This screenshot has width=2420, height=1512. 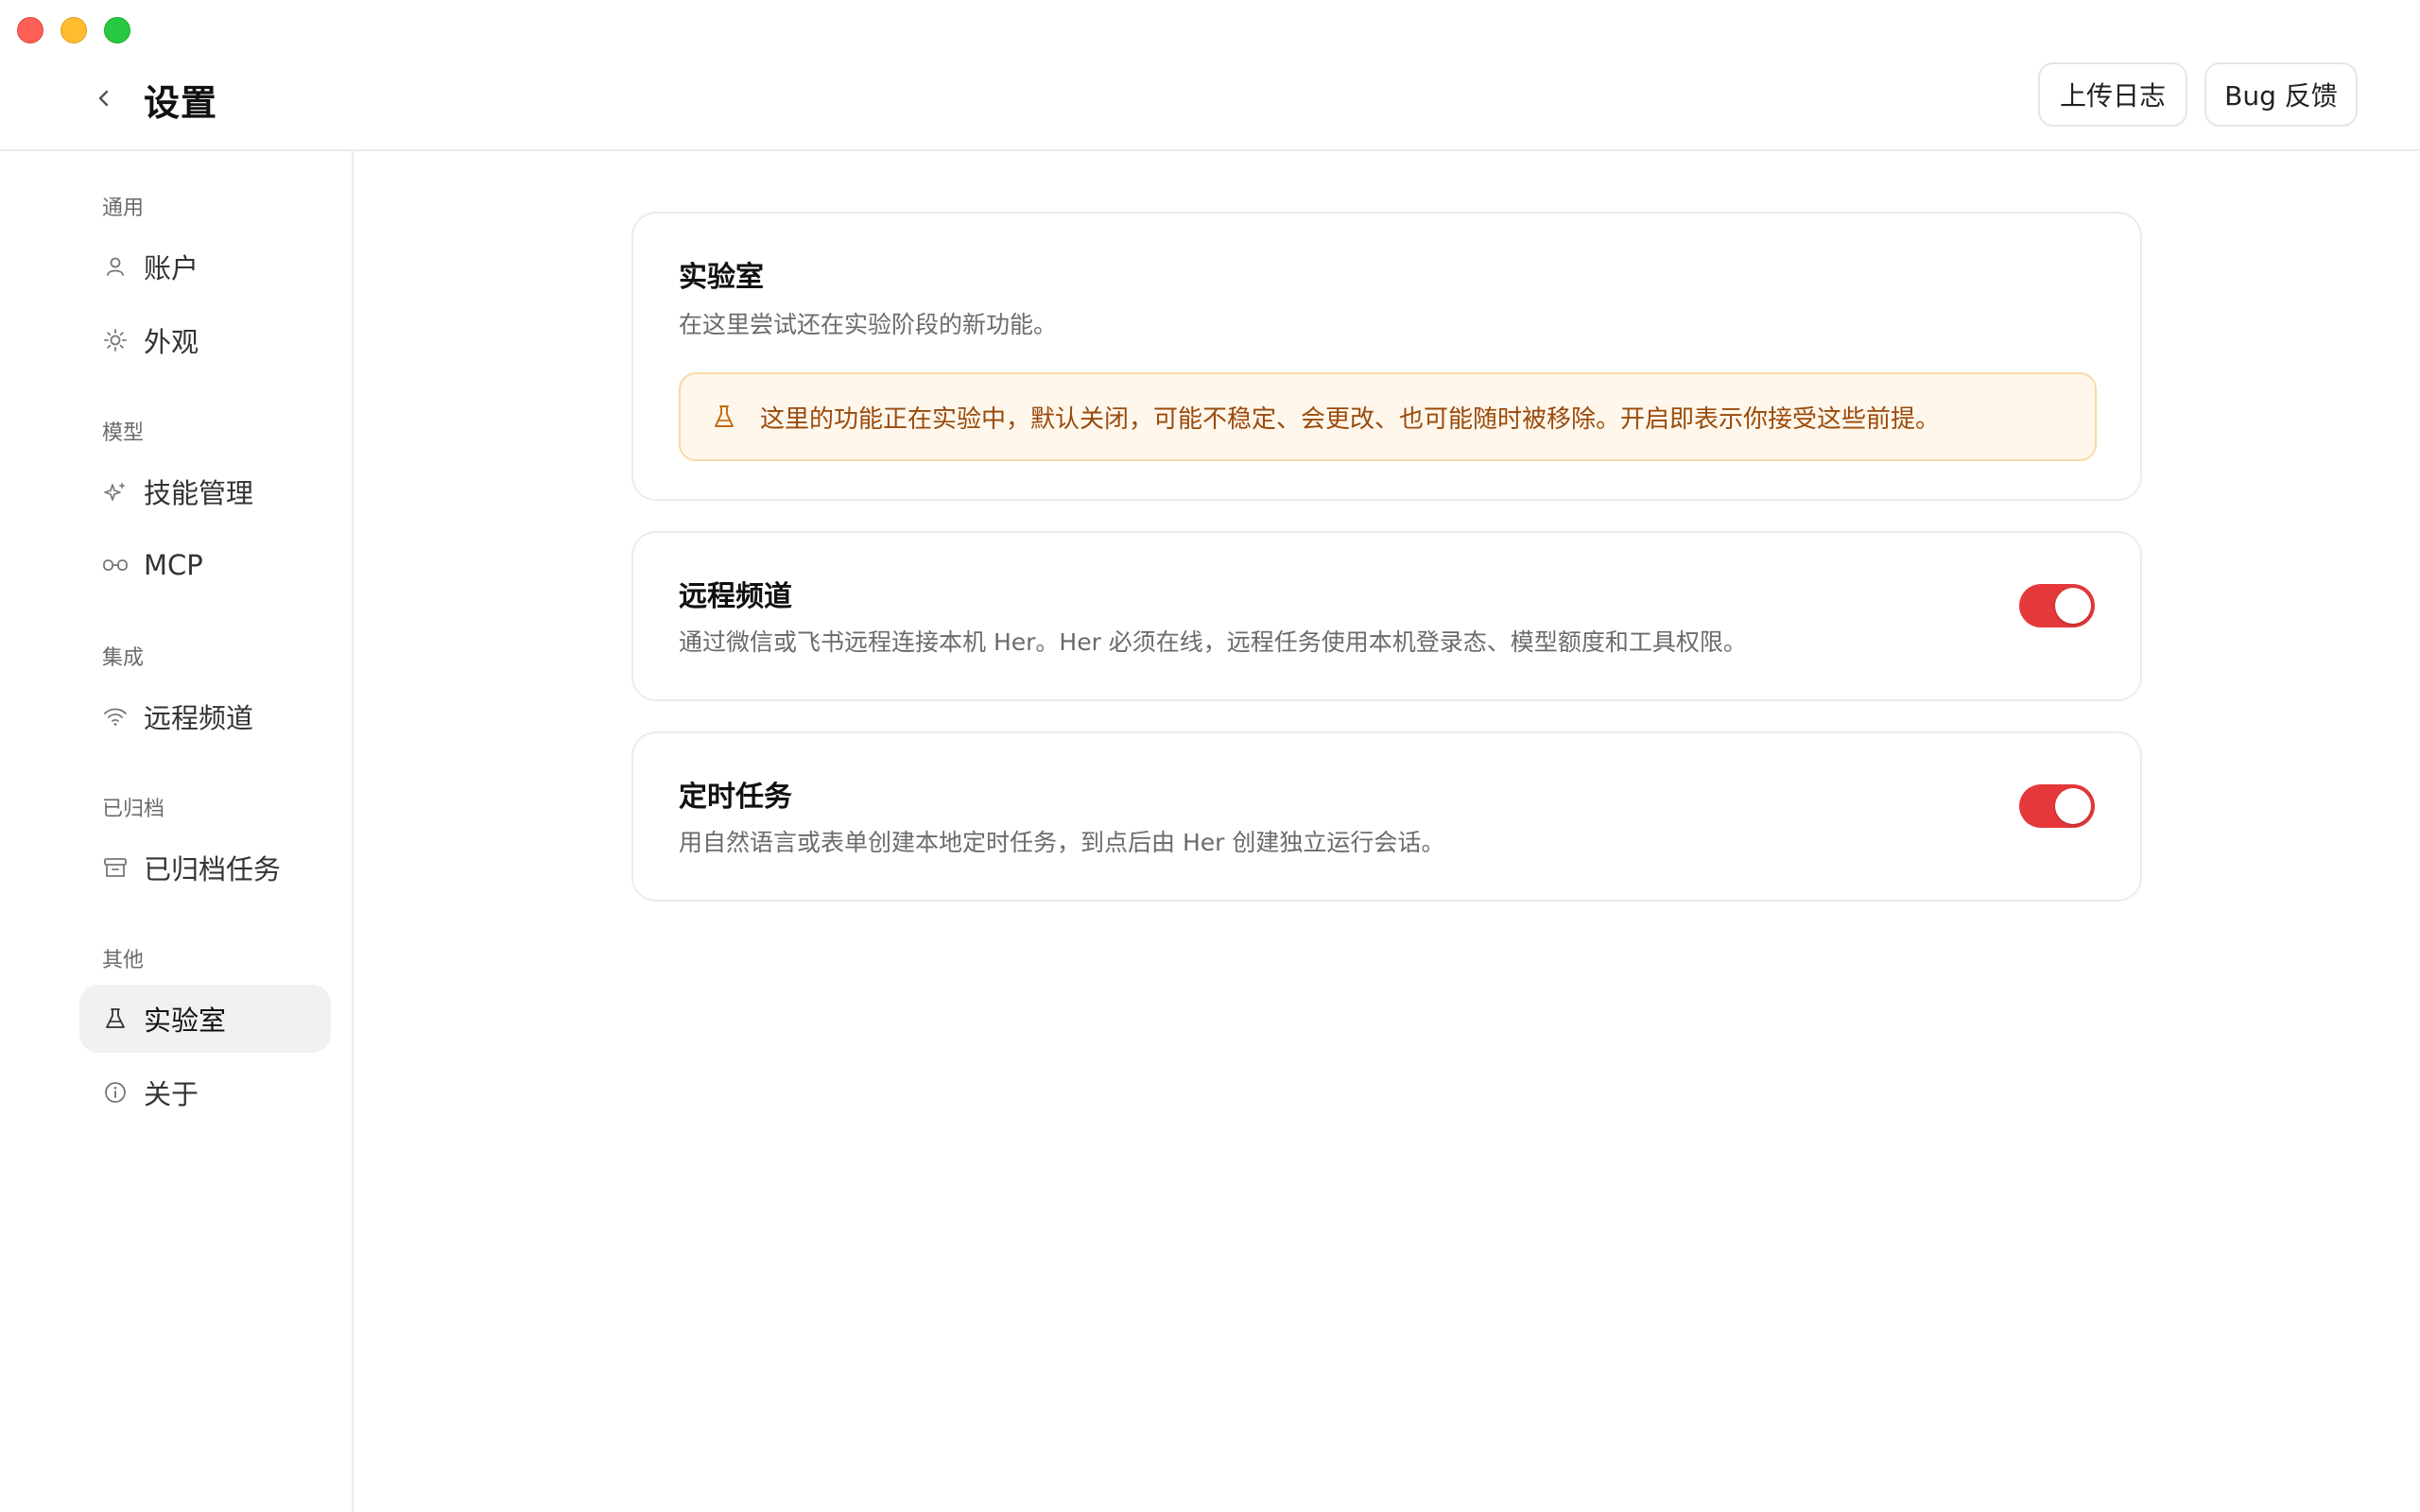 I want to click on sidebar-item-archived-tasks: 已归档任务, so click(x=205, y=867).